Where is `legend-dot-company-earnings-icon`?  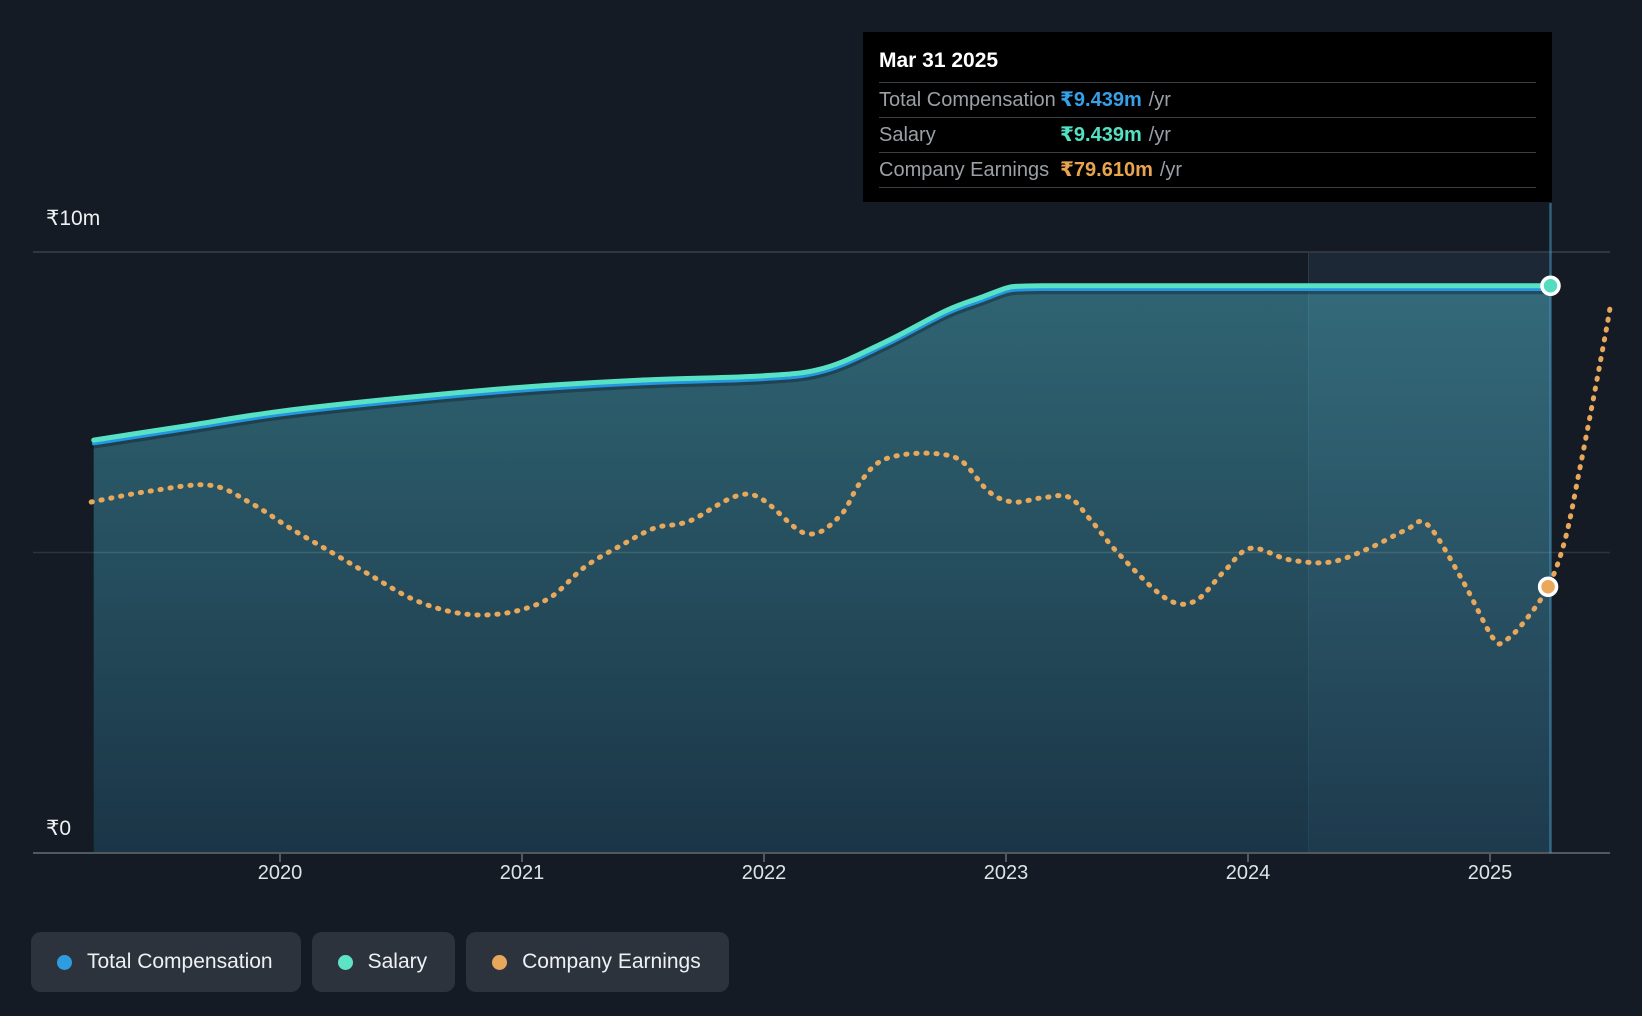
legend-dot-company-earnings-icon is located at coordinates (500, 962).